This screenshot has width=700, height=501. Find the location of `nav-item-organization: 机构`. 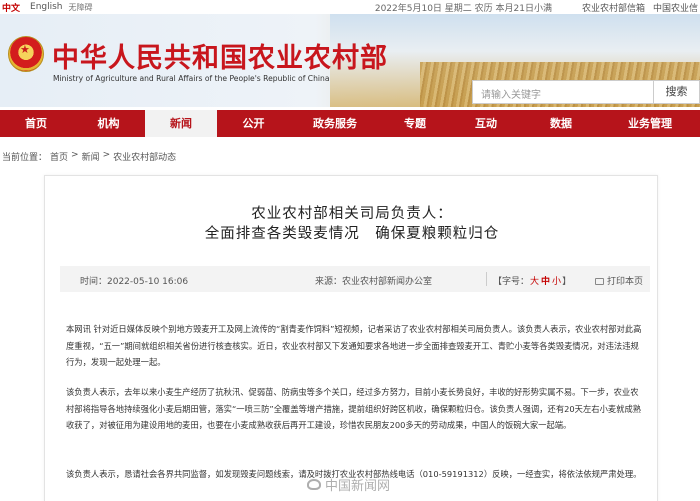

nav-item-organization: 机构 is located at coordinates (108, 123).